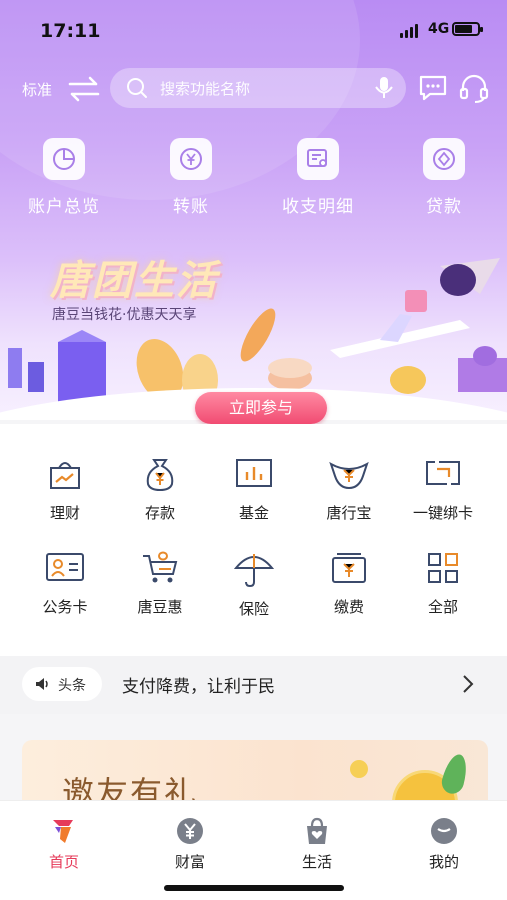 The image size is (507, 900). I want to click on quick-label: 账户总览, so click(64, 207).